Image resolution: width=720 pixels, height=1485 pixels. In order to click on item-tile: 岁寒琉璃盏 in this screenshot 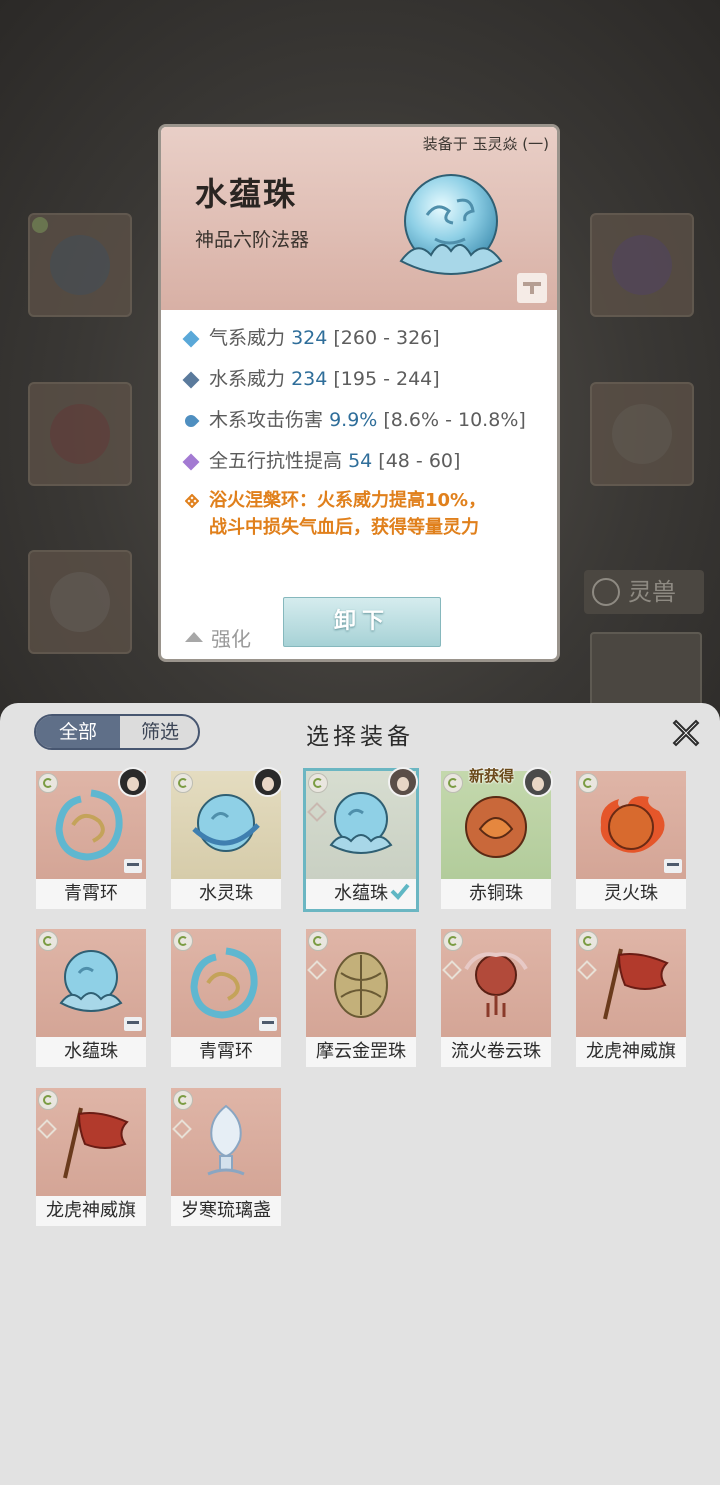, I will do `click(226, 1157)`.